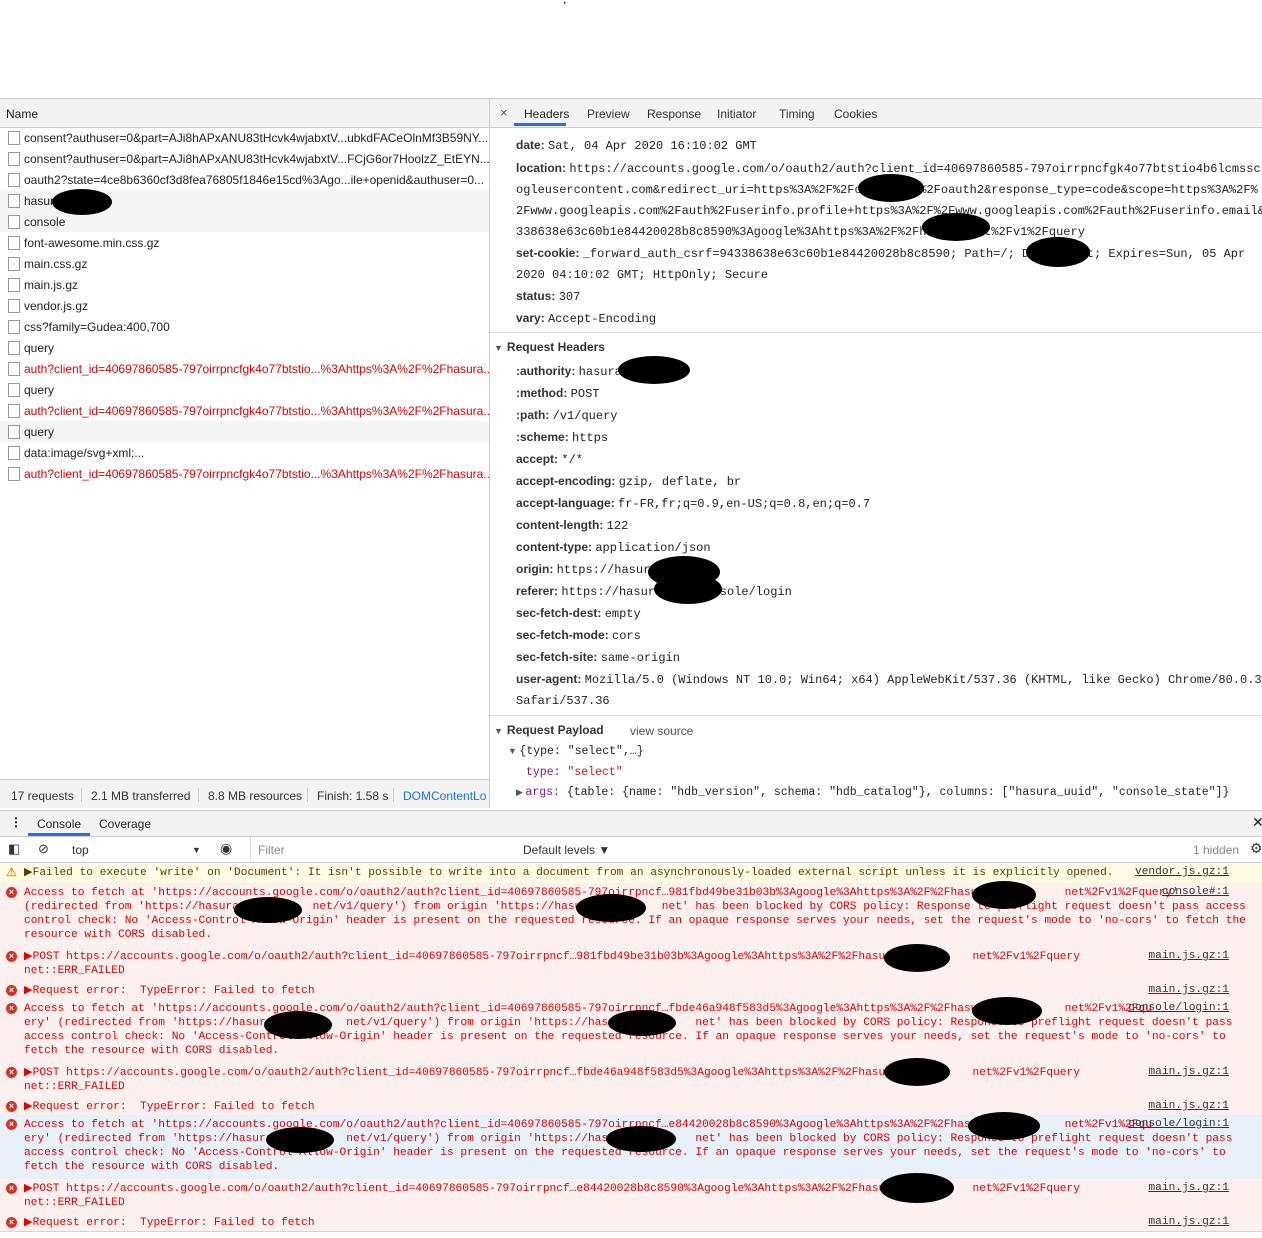 This screenshot has height=1238, width=1262. What do you see at coordinates (271, 850) in the screenshot?
I see `filter-input: Filter` at bounding box center [271, 850].